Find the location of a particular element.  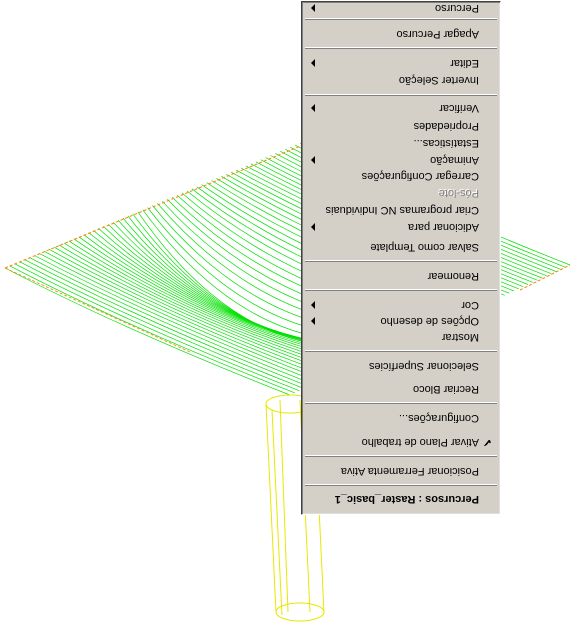

menu-item-animacao: Animação is located at coordinates (401, 160).